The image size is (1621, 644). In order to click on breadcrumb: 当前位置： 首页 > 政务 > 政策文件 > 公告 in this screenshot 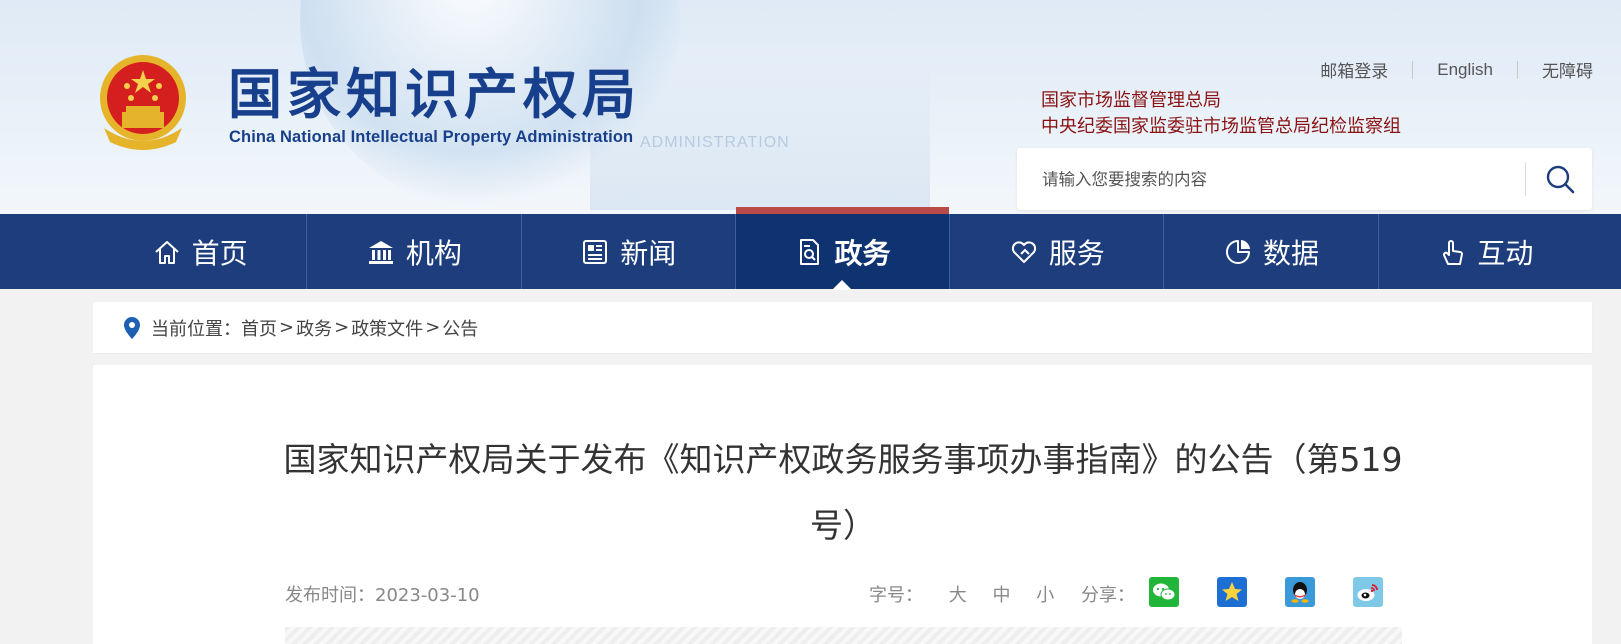, I will do `click(842, 327)`.